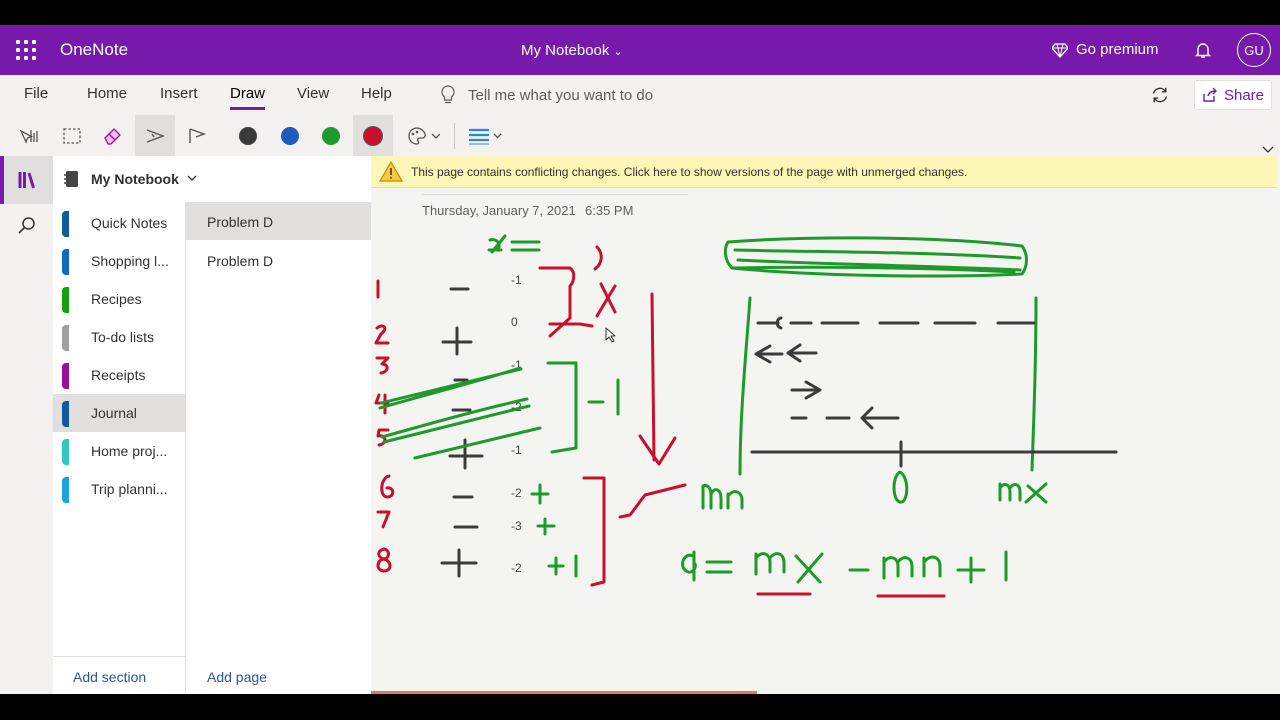  Describe the element at coordinates (454, 136) in the screenshot. I see `toolbar-divider` at that location.